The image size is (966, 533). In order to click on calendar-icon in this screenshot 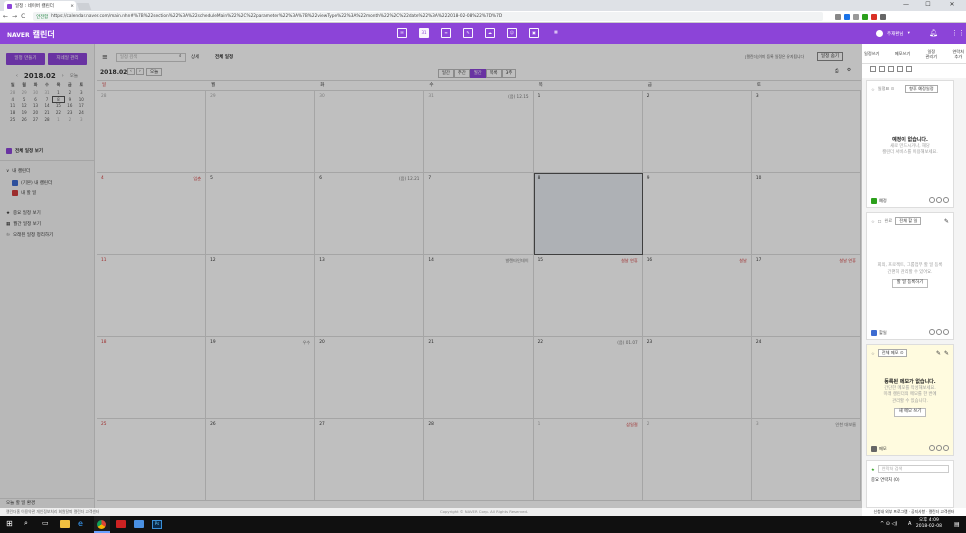, I will do `click(874, 200)`.